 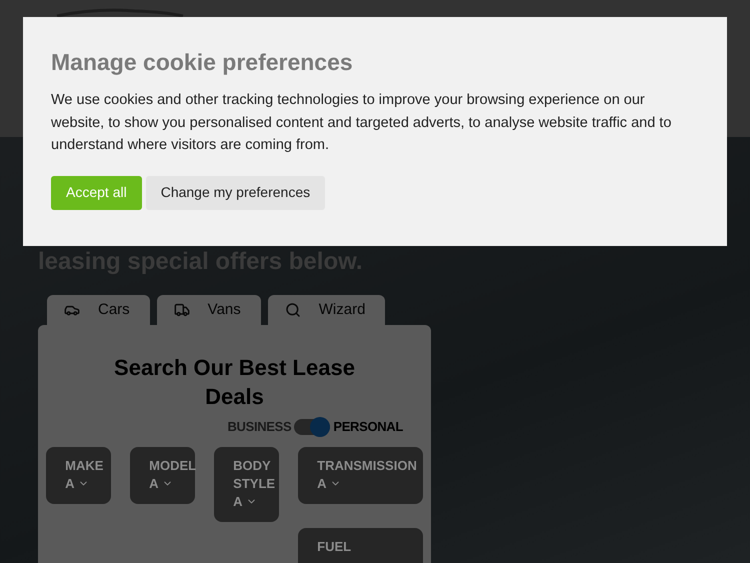 I want to click on preferences-button: Change my preferences, so click(x=236, y=193).